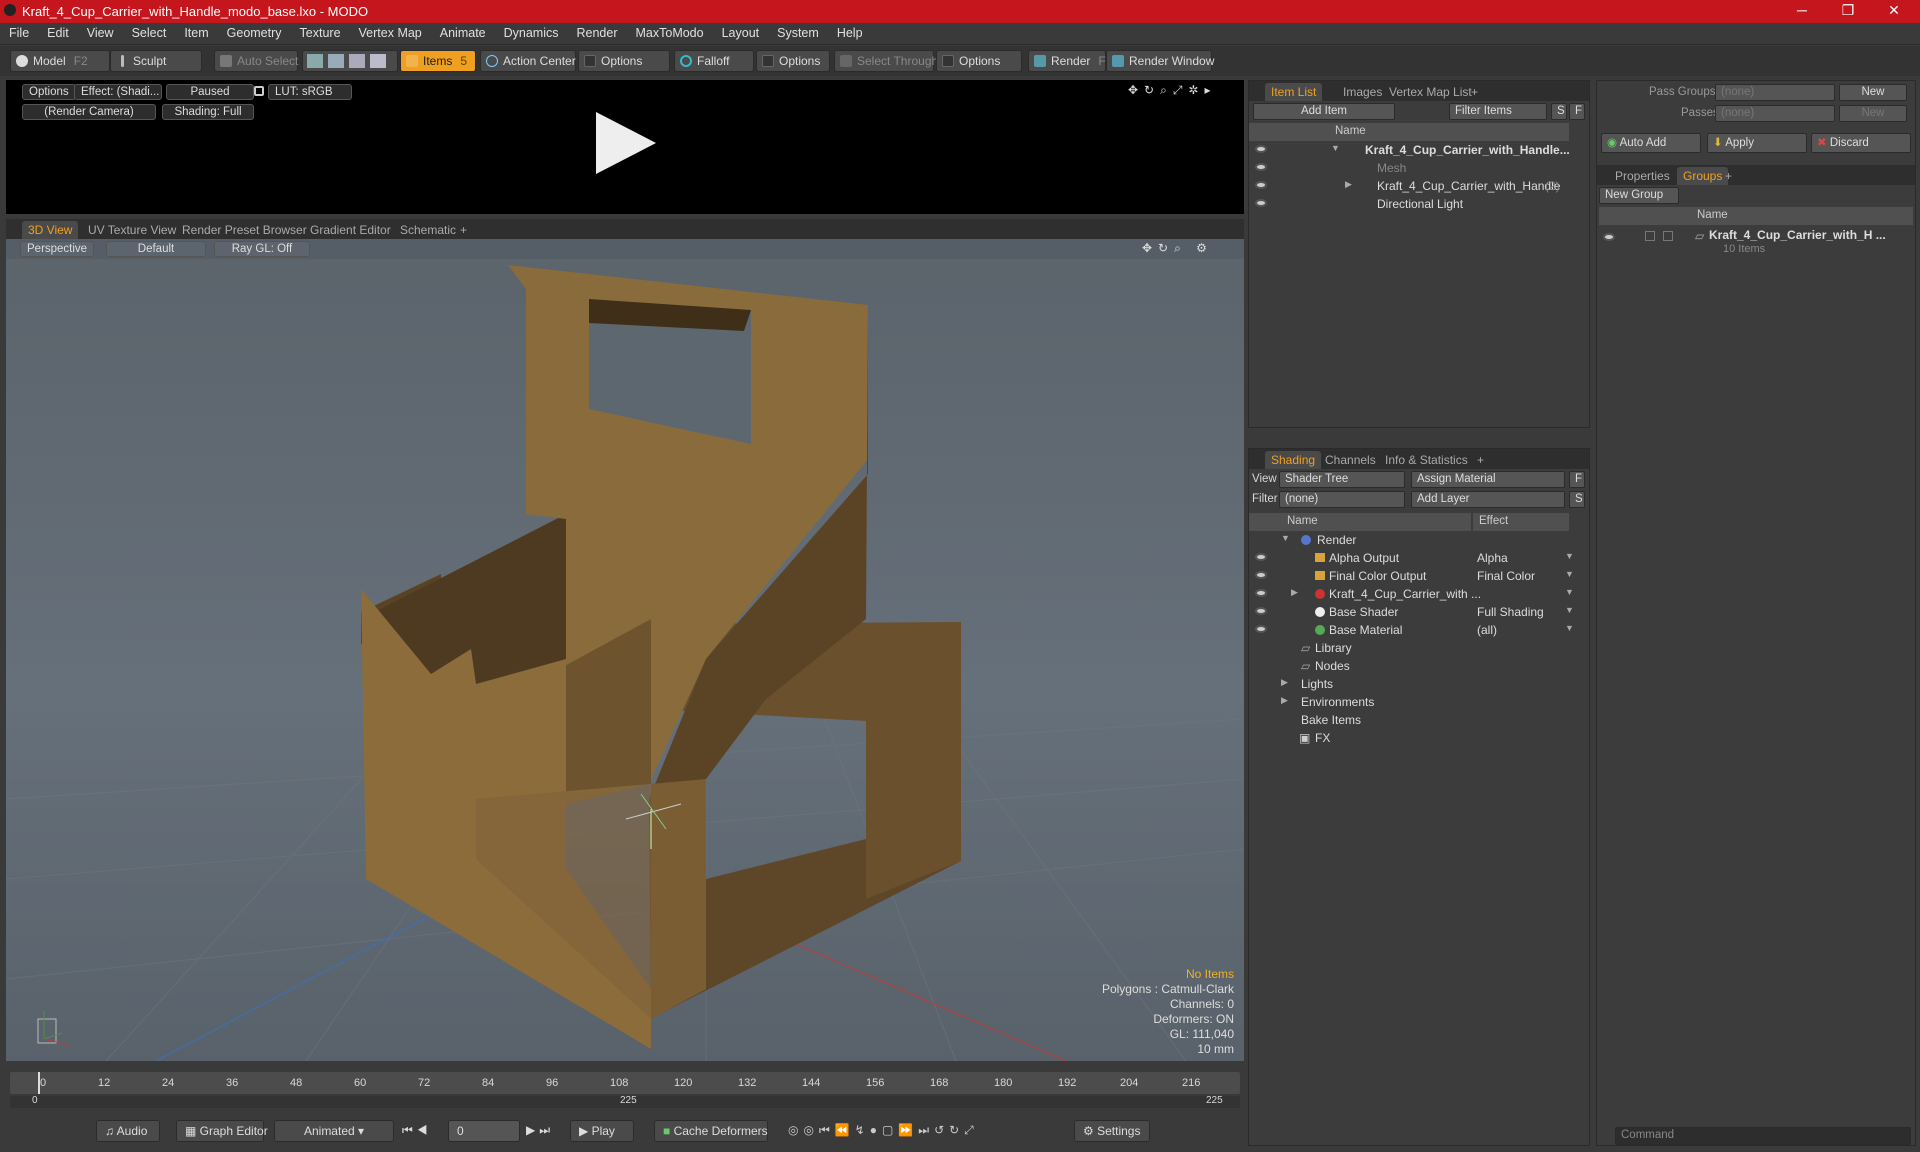  What do you see at coordinates (528, 61) in the screenshot?
I see `action-center-button: Action Center` at bounding box center [528, 61].